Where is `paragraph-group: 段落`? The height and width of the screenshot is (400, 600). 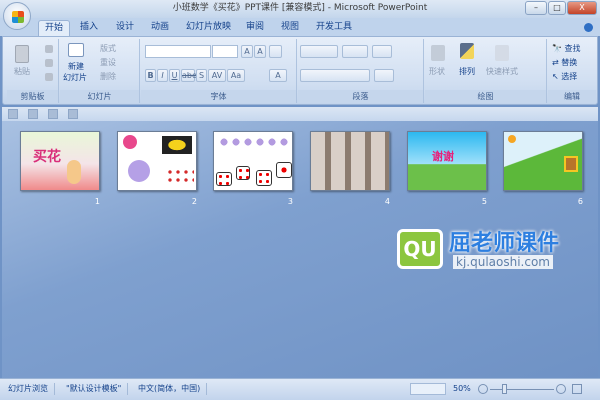
paragraph-group: 段落 is located at coordinates (361, 71).